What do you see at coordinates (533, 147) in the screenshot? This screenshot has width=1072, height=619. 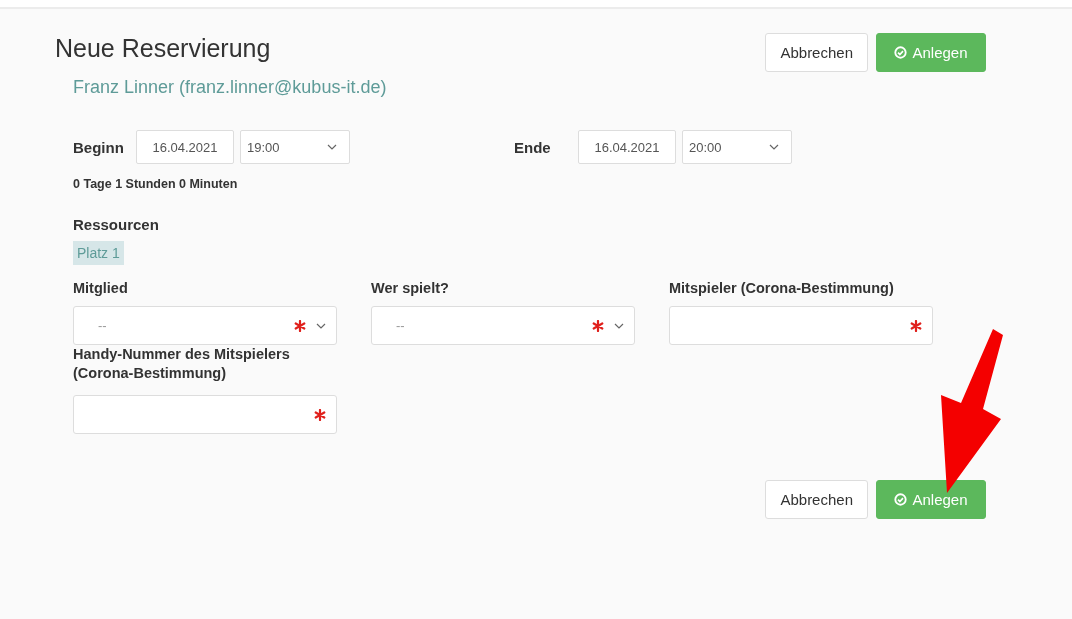 I see `period-label: Ende` at bounding box center [533, 147].